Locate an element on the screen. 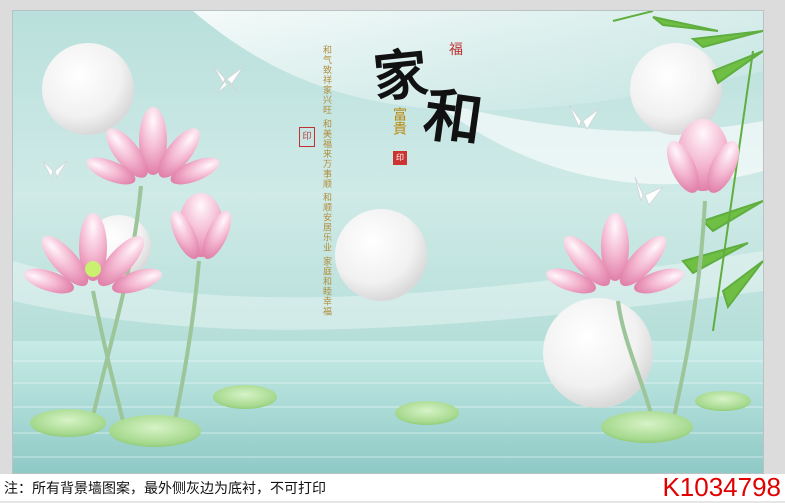 Image resolution: width=785 pixels, height=503 pixels. seal-stamp: 印 is located at coordinates (307, 137).